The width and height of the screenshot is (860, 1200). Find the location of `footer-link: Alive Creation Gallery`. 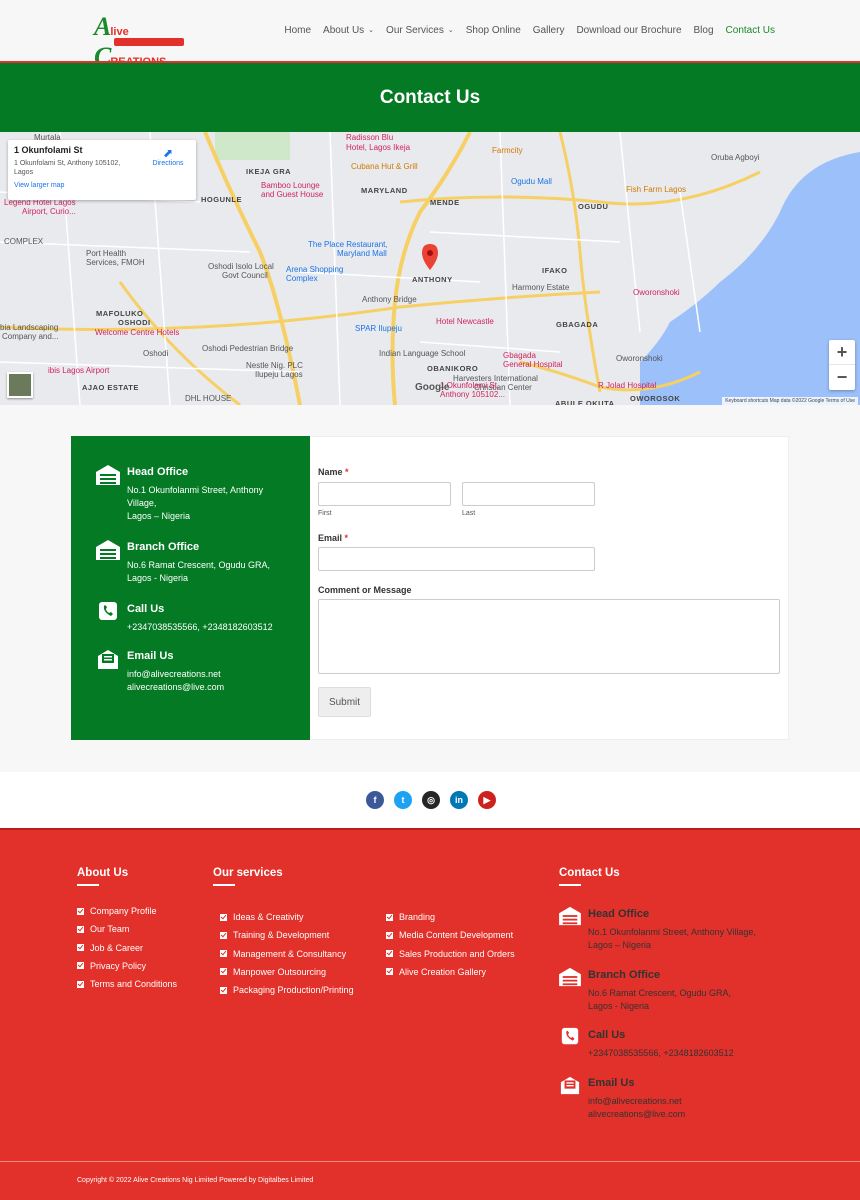

footer-link: Alive Creation Gallery is located at coordinates (436, 972).